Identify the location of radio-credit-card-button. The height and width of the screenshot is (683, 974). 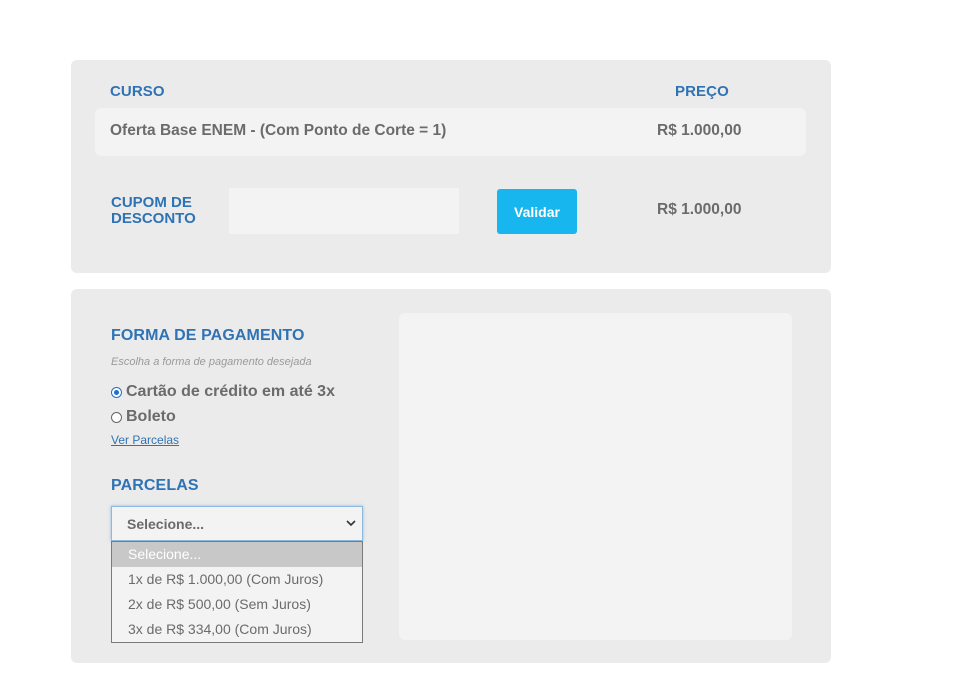
(116, 392).